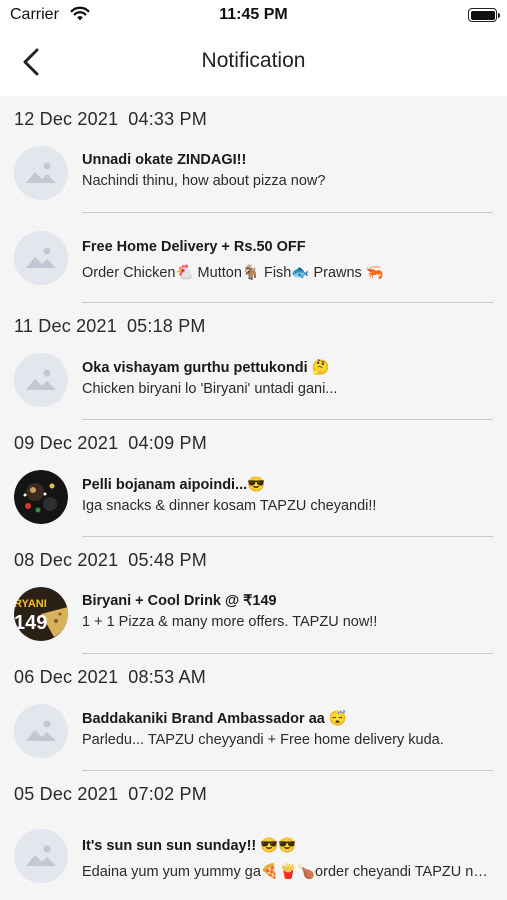 The width and height of the screenshot is (507, 900). I want to click on date-header: 11 Dec 2021 05:18 PM, so click(253, 323).